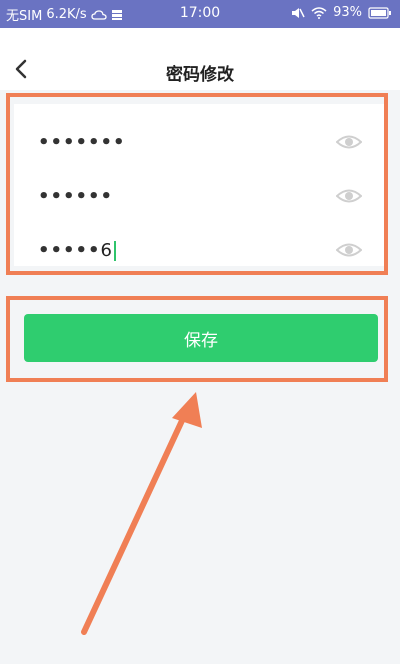  What do you see at coordinates (106, 250) in the screenshot?
I see `typed-char: 6` at bounding box center [106, 250].